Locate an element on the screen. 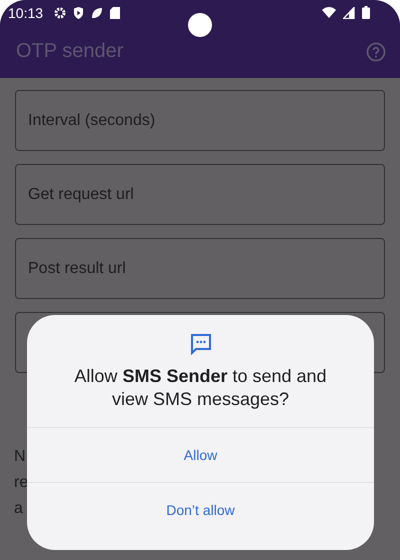 This screenshot has width=400, height=560. leaf-icon is located at coordinates (97, 12).